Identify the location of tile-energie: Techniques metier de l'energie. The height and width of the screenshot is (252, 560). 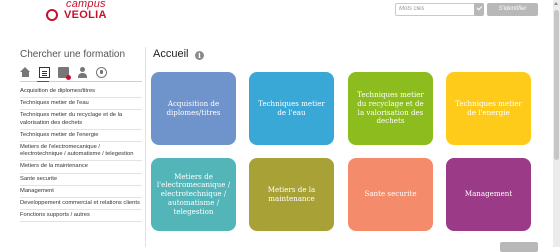
(488, 108).